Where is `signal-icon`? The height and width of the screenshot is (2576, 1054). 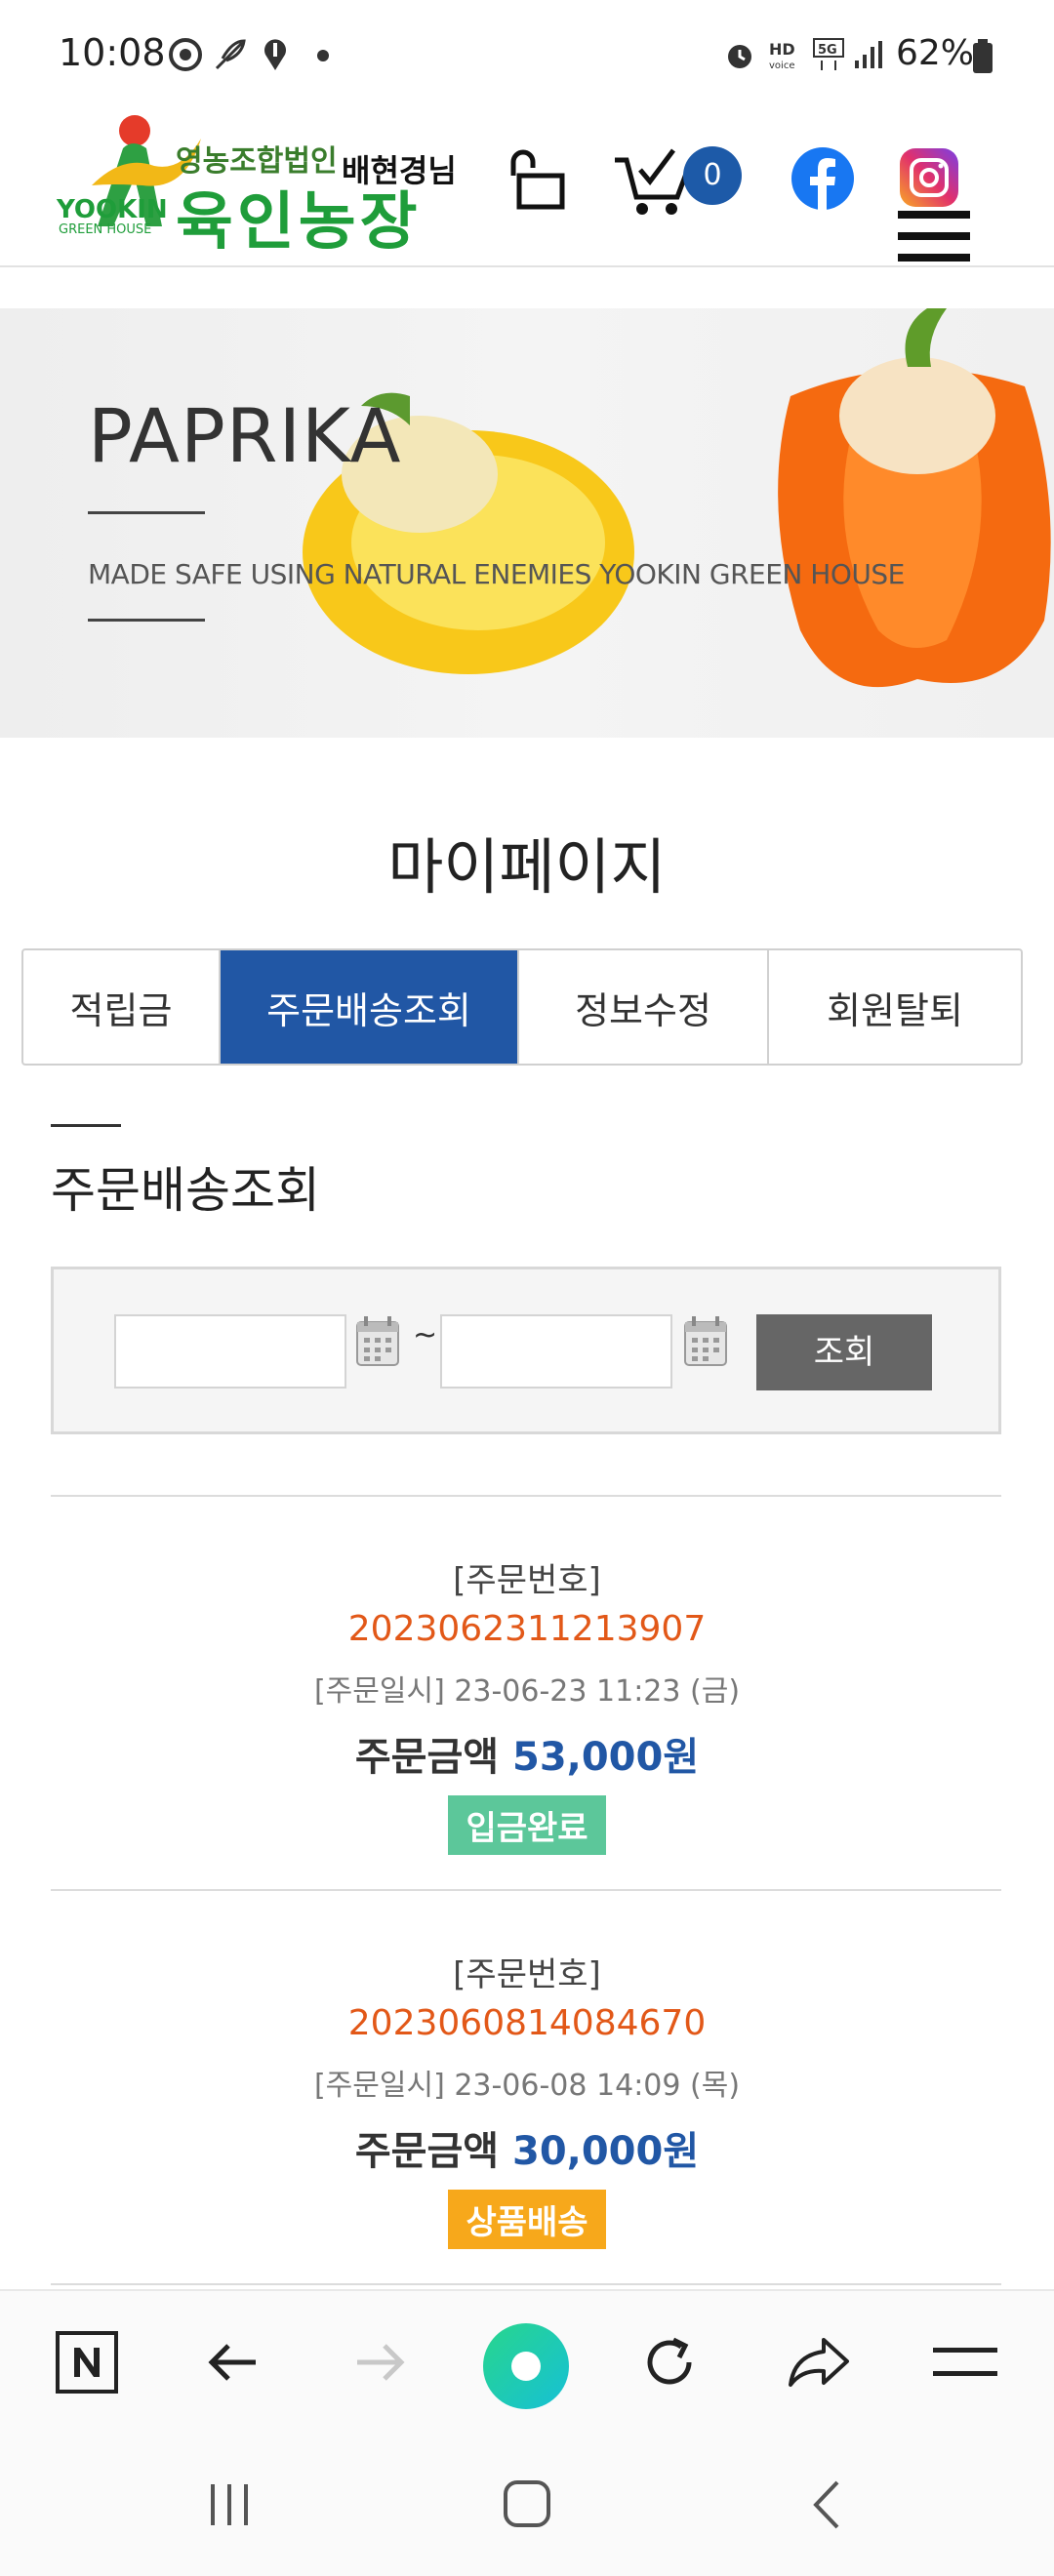
signal-icon is located at coordinates (868, 54).